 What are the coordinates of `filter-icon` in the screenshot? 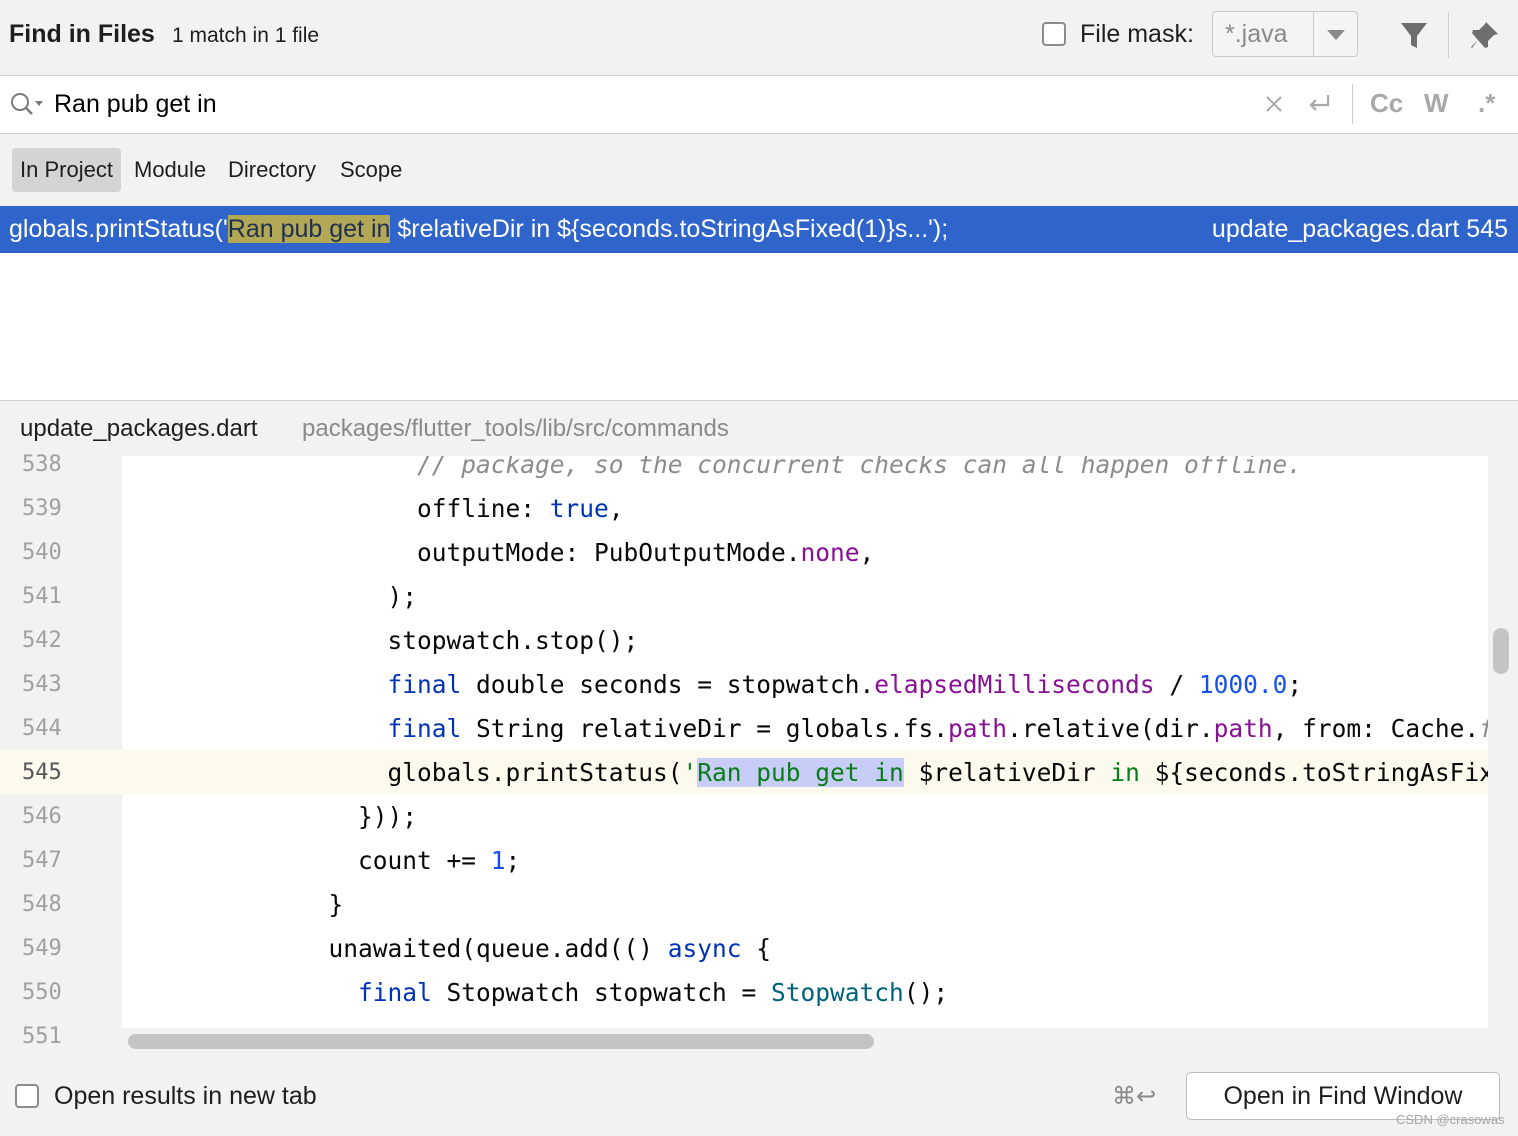 It's located at (1414, 36).